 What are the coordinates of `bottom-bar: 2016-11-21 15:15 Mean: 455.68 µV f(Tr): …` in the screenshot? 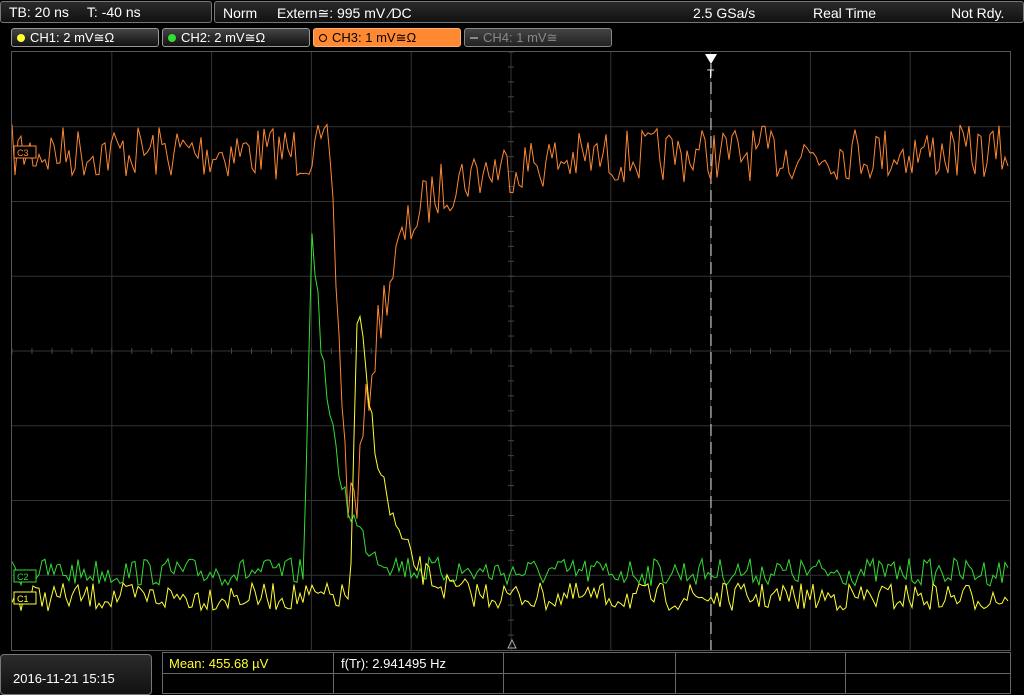 It's located at (512, 673).